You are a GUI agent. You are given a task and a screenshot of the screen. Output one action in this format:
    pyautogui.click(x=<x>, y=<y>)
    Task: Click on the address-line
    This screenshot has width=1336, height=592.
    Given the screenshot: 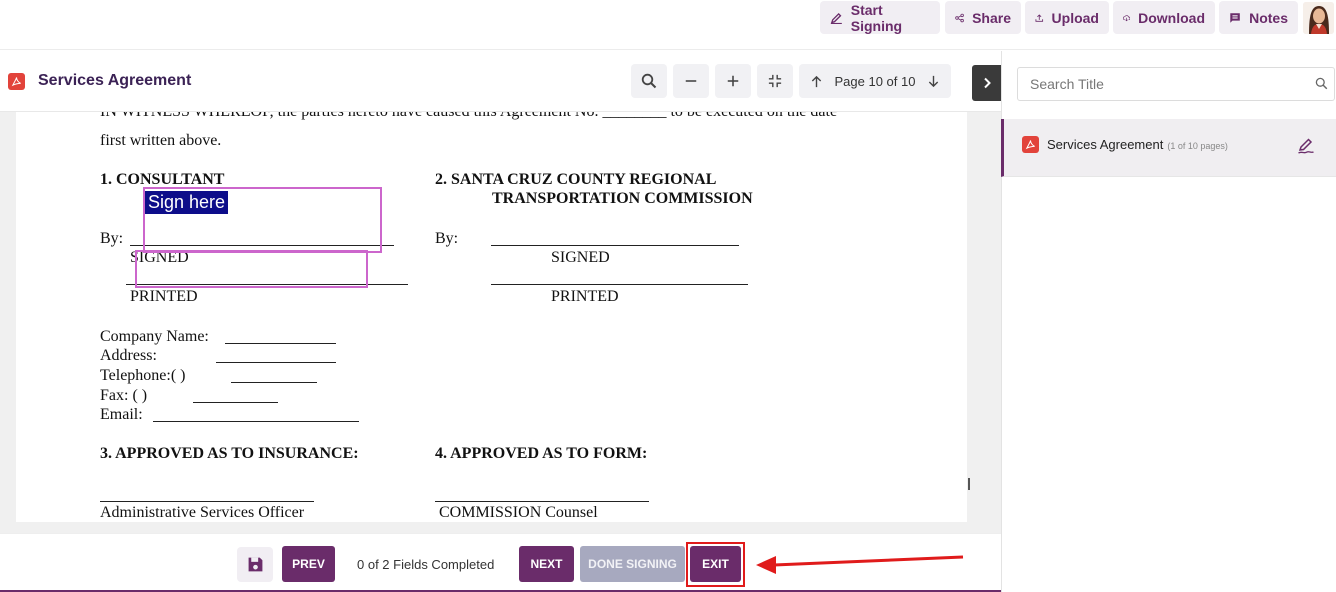 What is the action you would take?
    pyautogui.click(x=276, y=362)
    